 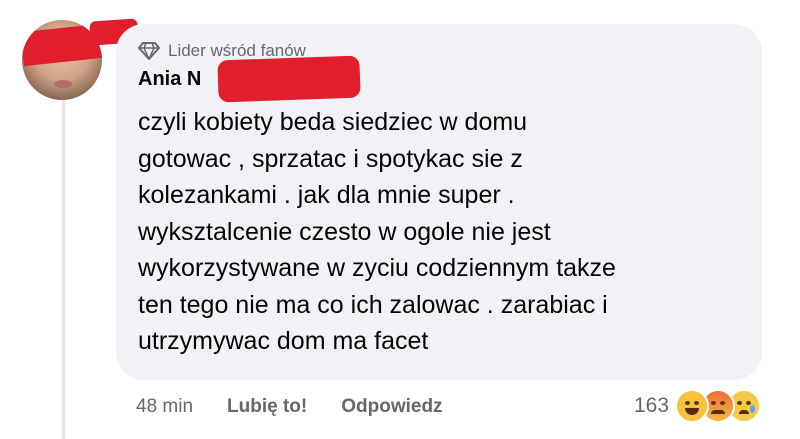 I want to click on comment-timestamp: 48 min, so click(x=164, y=407).